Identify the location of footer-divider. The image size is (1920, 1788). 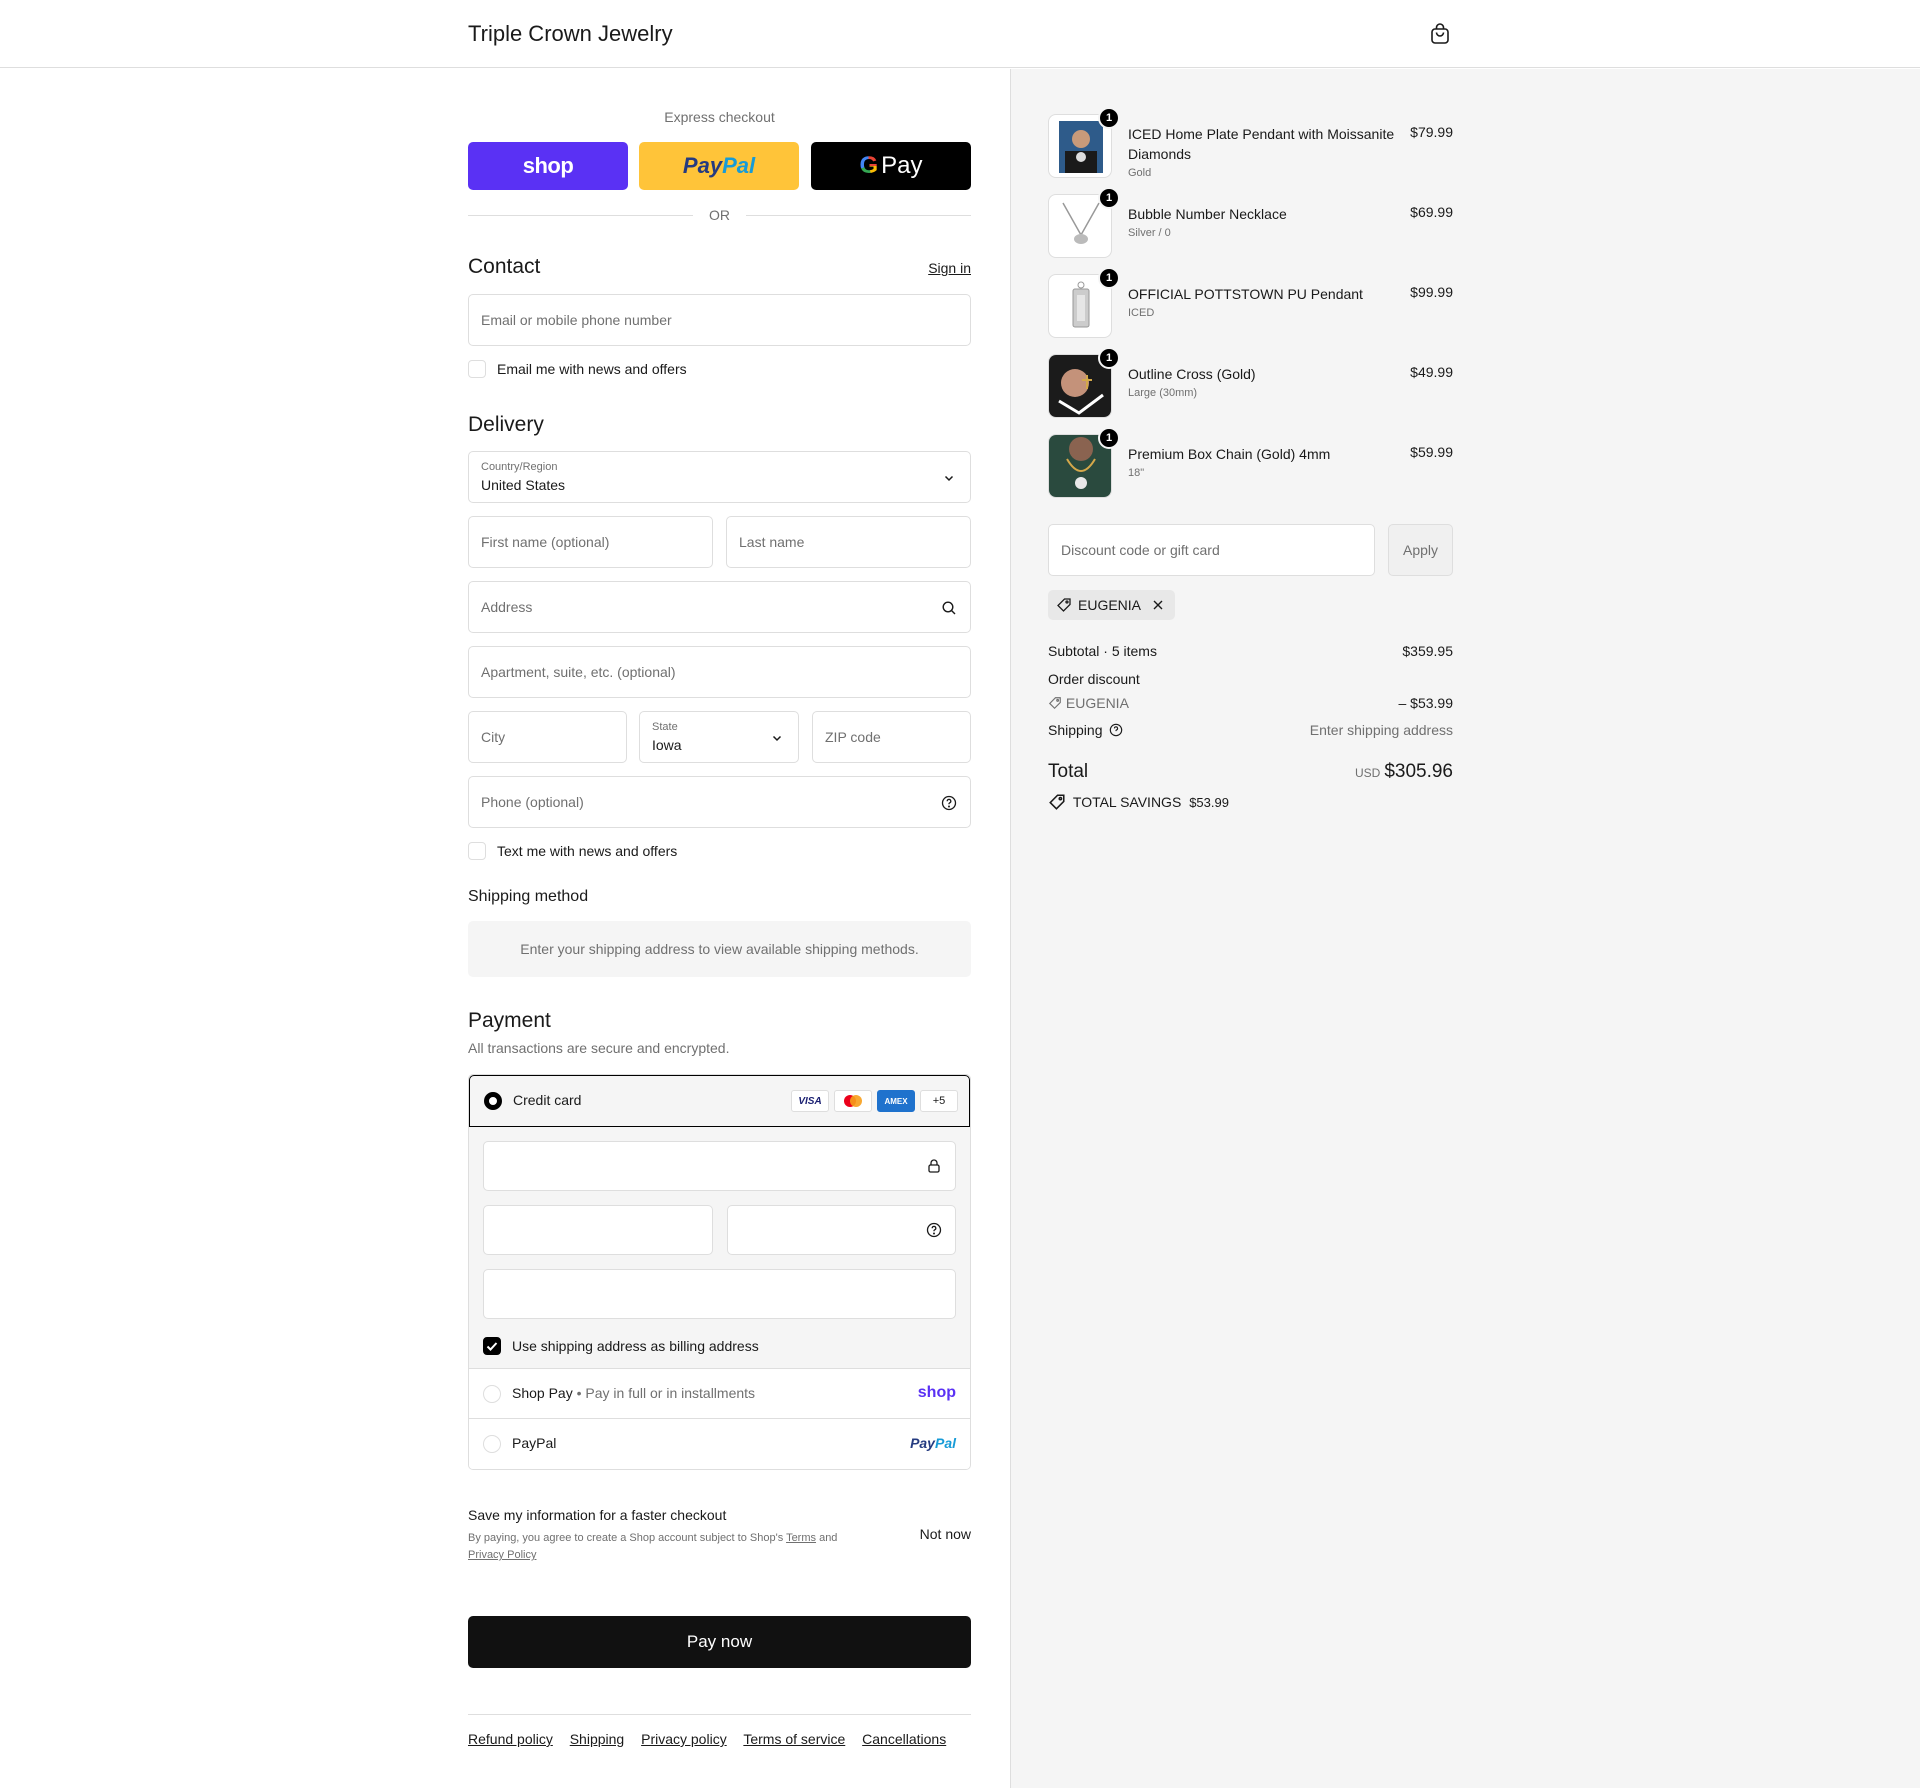
(719, 1714).